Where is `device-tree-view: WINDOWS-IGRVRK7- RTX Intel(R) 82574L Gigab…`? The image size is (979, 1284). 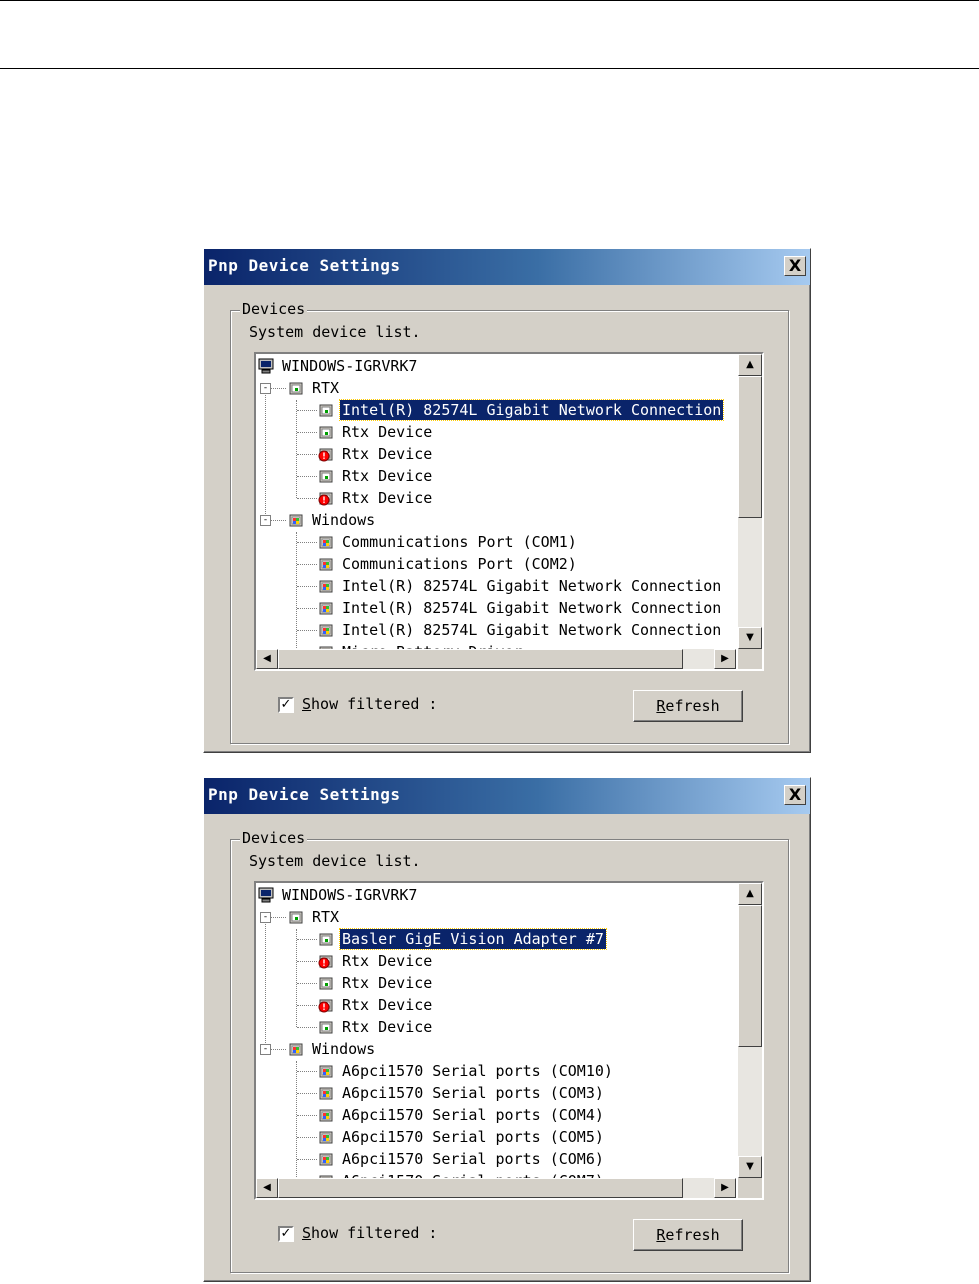
device-tree-view: WINDOWS-IGRVRK7- RTX Intel(R) 82574L Gigab… is located at coordinates (509, 511).